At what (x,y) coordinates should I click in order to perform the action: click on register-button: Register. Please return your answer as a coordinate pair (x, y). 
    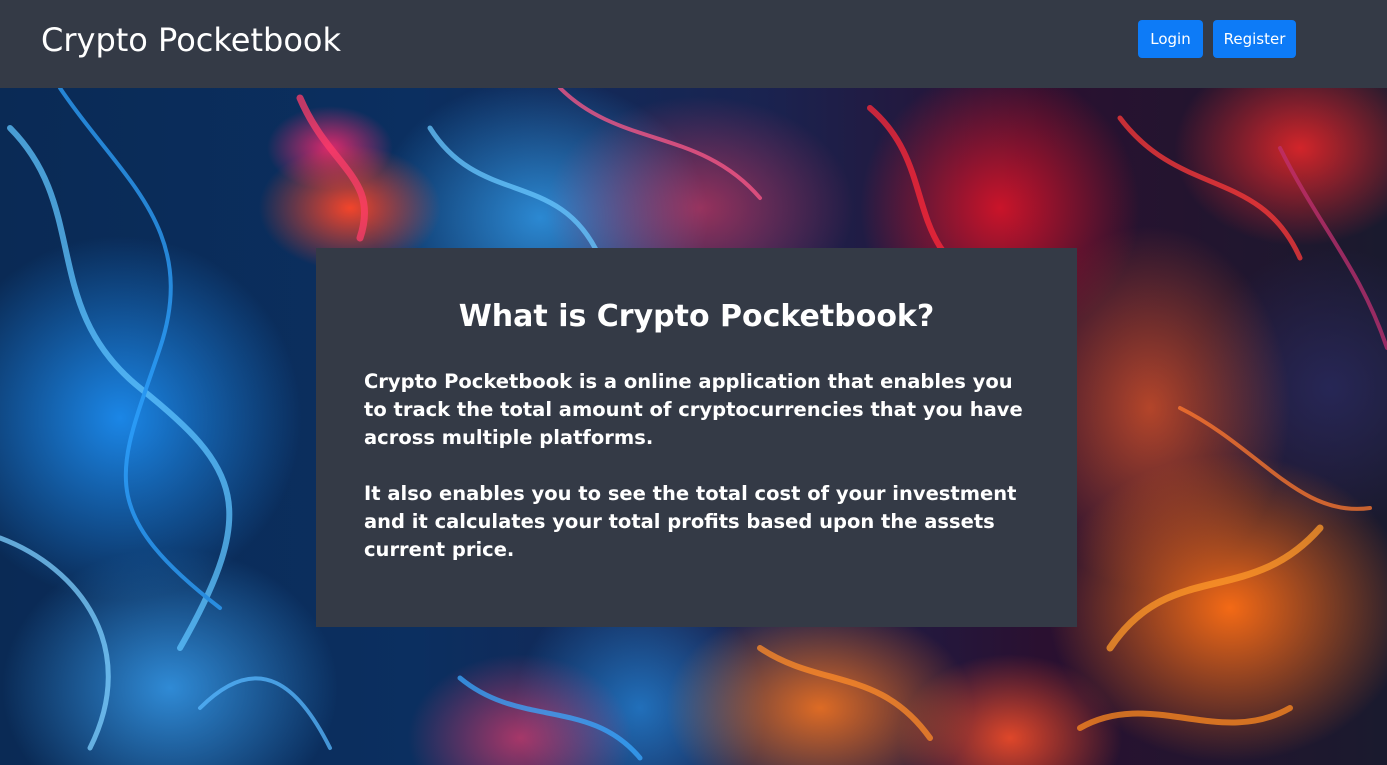
    Looking at the image, I should click on (1254, 39).